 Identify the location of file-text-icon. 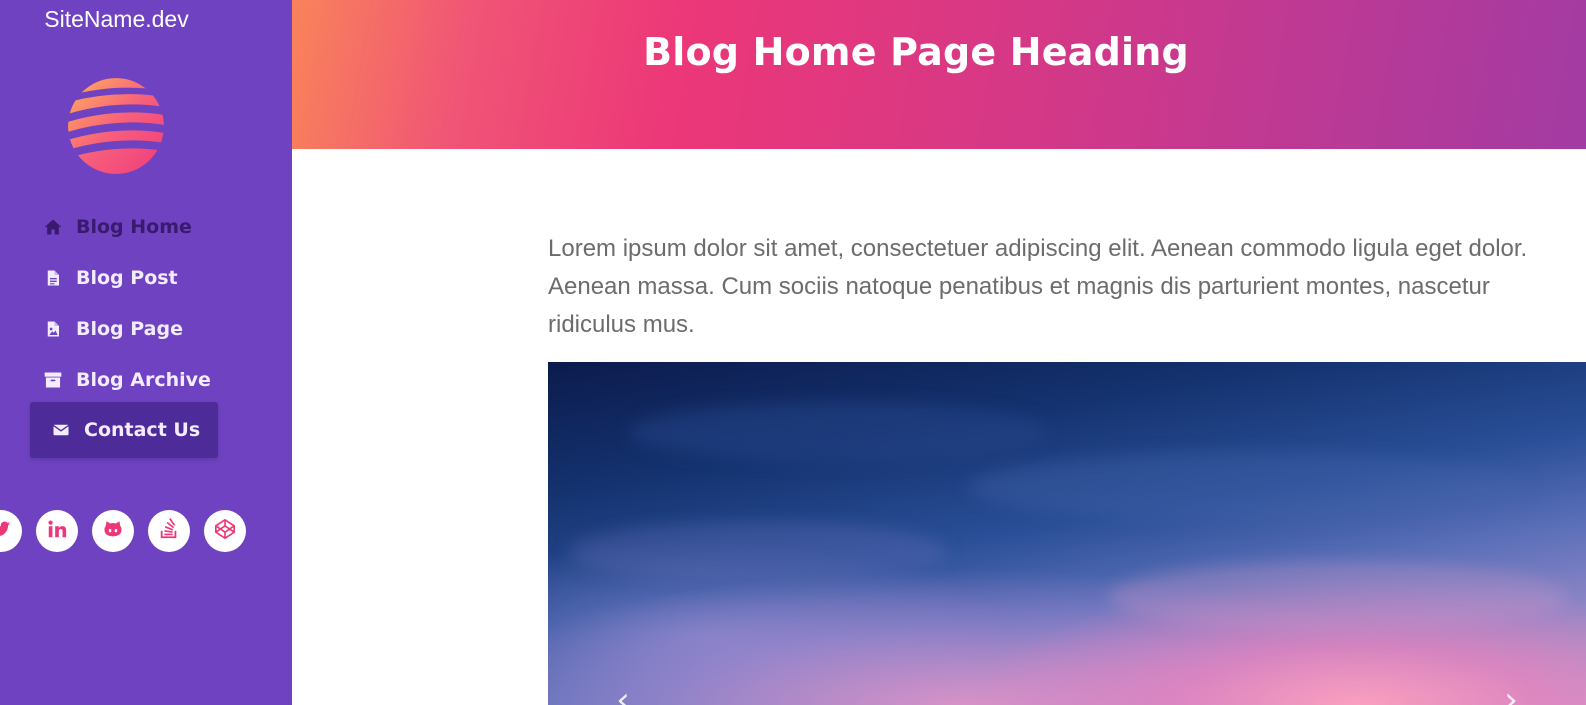
(53, 278).